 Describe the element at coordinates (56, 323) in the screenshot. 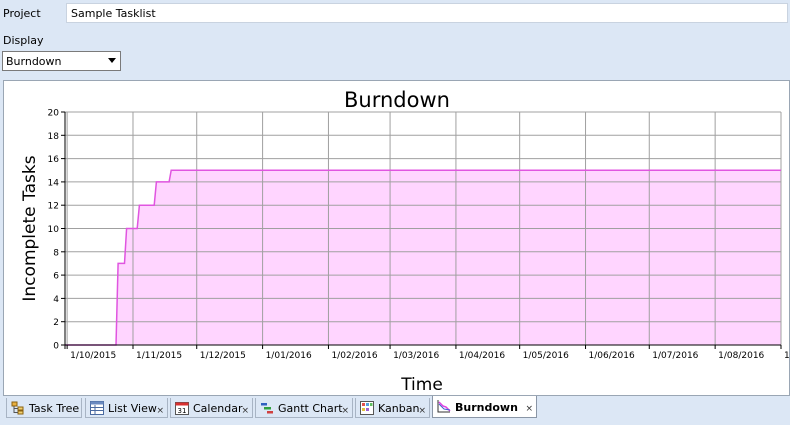

I see `y-tick-label: 2` at that location.